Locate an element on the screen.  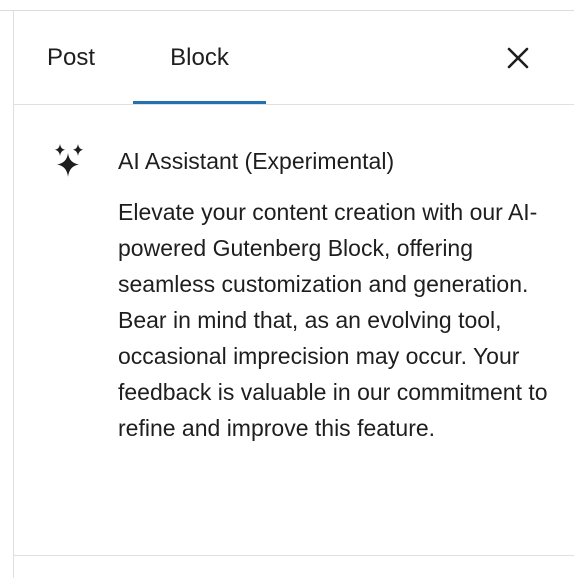
block-title: AI Assistant (Experimental) is located at coordinates (256, 161).